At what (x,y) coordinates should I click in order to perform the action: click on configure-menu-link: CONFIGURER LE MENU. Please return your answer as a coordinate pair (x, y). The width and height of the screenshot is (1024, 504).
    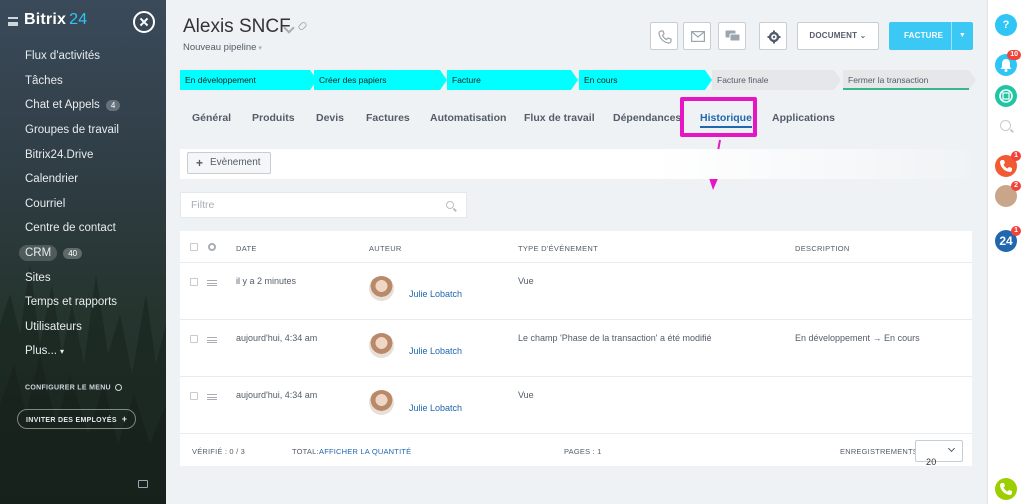
    Looking at the image, I should click on (73, 387).